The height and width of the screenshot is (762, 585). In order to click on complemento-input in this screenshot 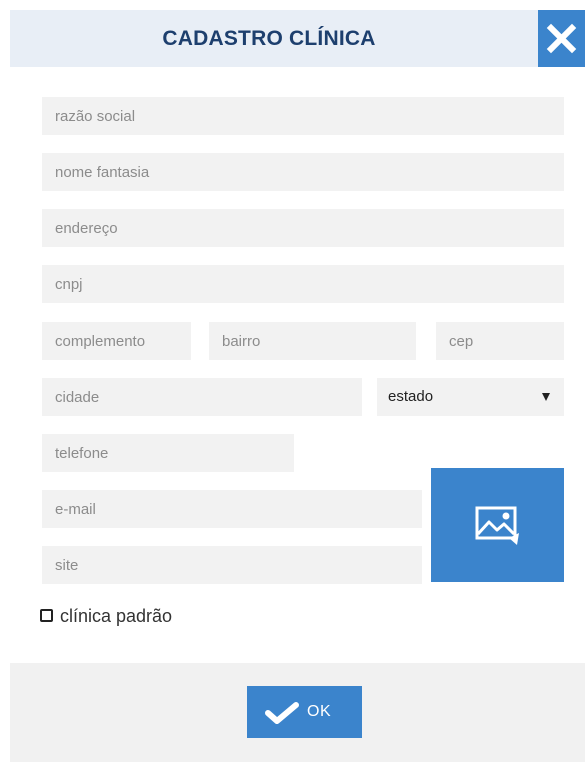, I will do `click(116, 341)`.